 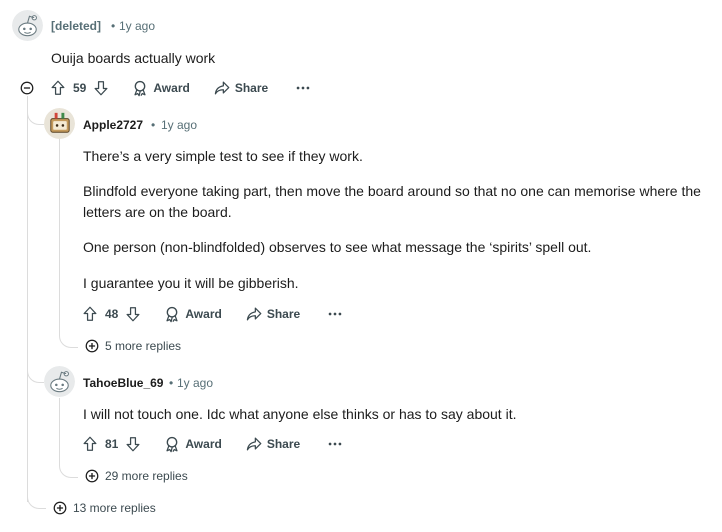 I want to click on vote-score: 48, so click(x=112, y=314).